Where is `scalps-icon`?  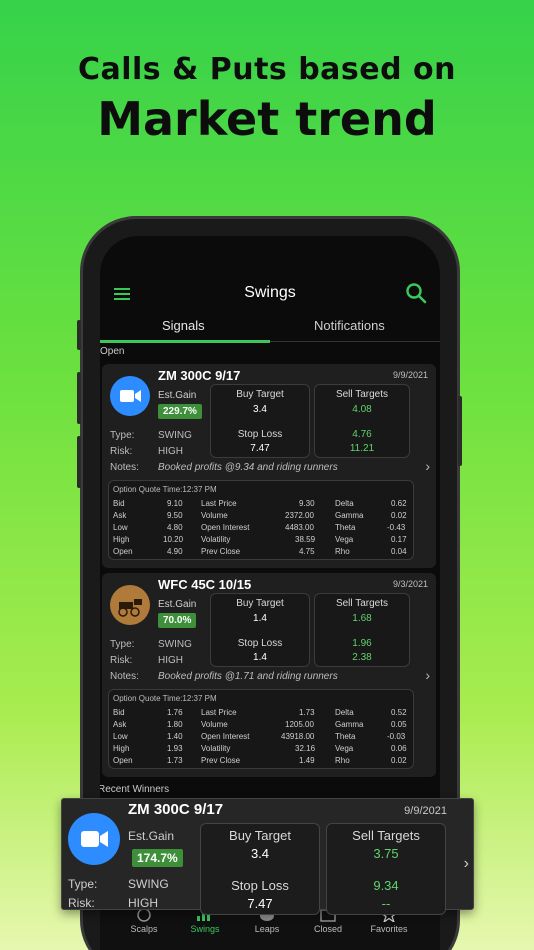 scalps-icon is located at coordinates (144, 915).